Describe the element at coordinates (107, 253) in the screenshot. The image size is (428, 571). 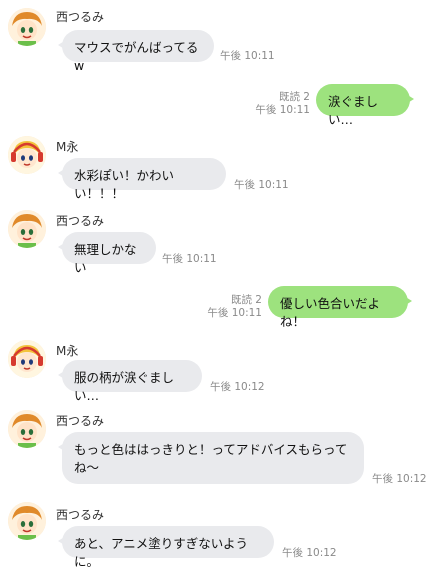
I see `message-bubble: 無理しかない` at that location.